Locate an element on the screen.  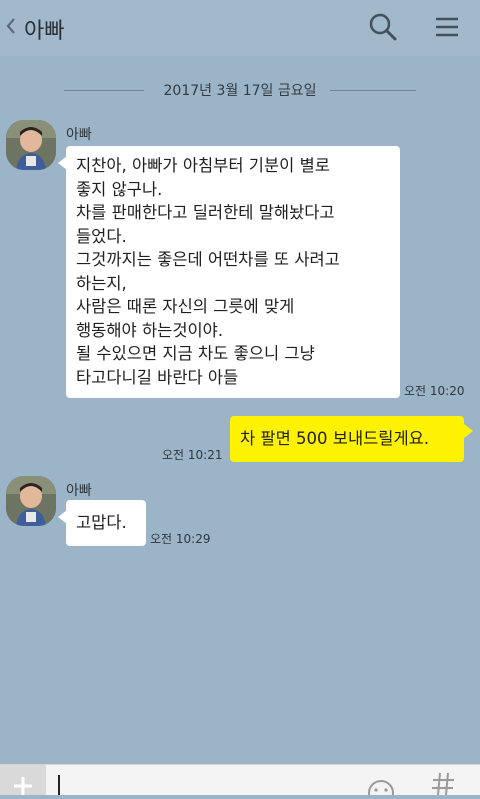
text-cursor is located at coordinates (59, 785).